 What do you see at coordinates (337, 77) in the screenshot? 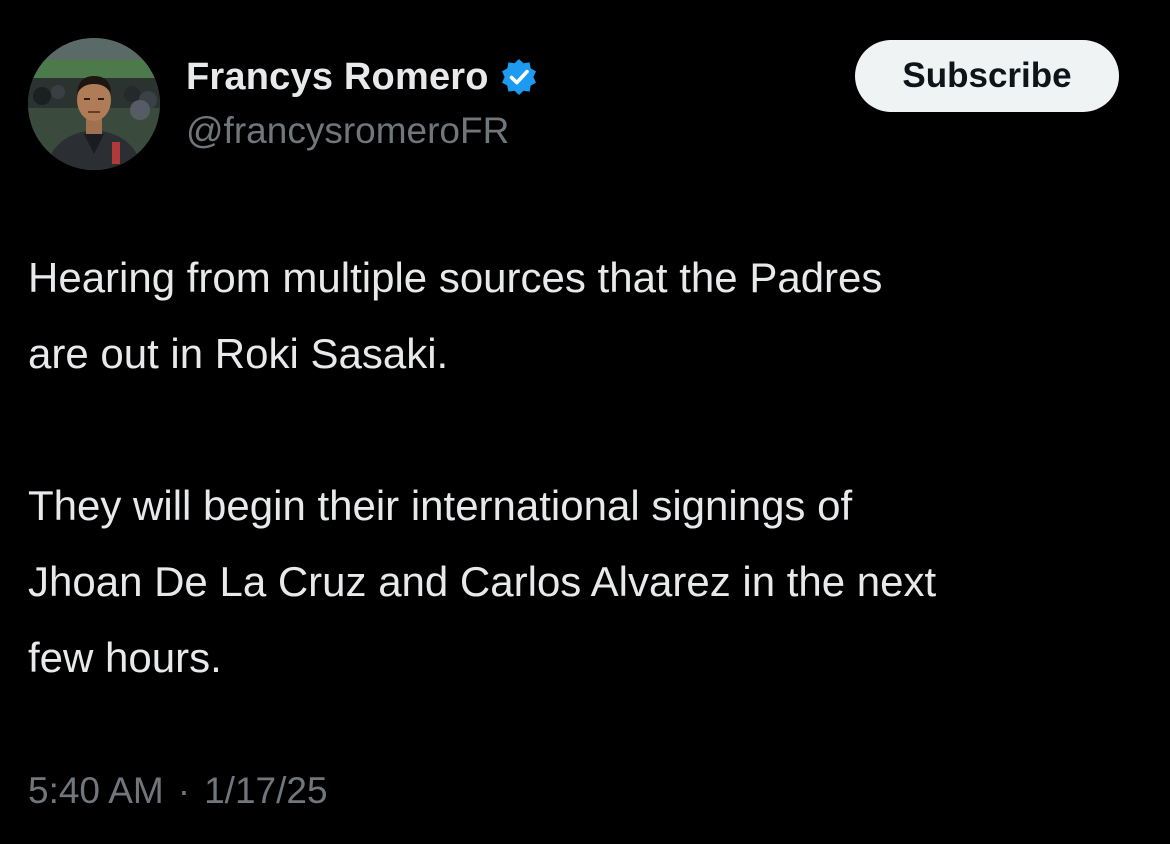
I see `author-display-name: Francys Romero` at bounding box center [337, 77].